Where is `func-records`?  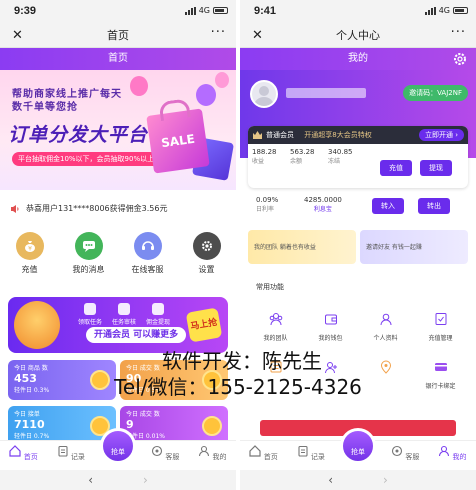 func-records is located at coordinates (275, 378).